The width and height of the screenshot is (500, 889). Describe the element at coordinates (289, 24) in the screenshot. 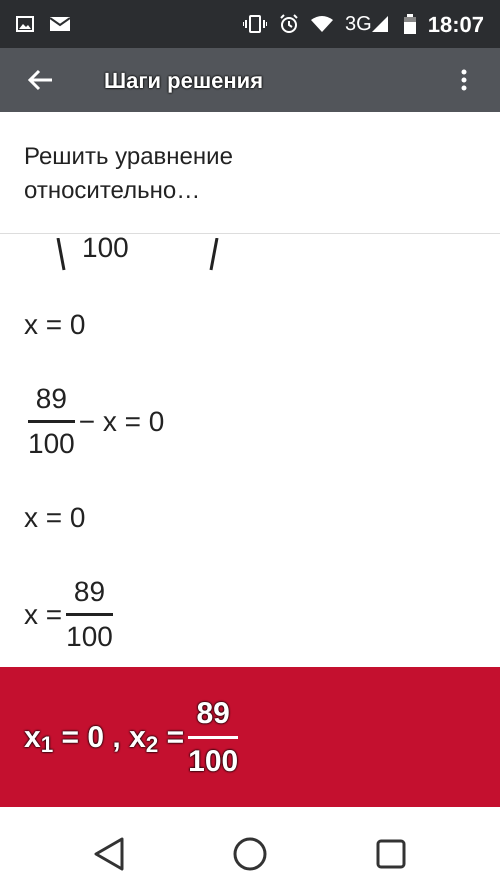

I see `alarm-icon` at that location.